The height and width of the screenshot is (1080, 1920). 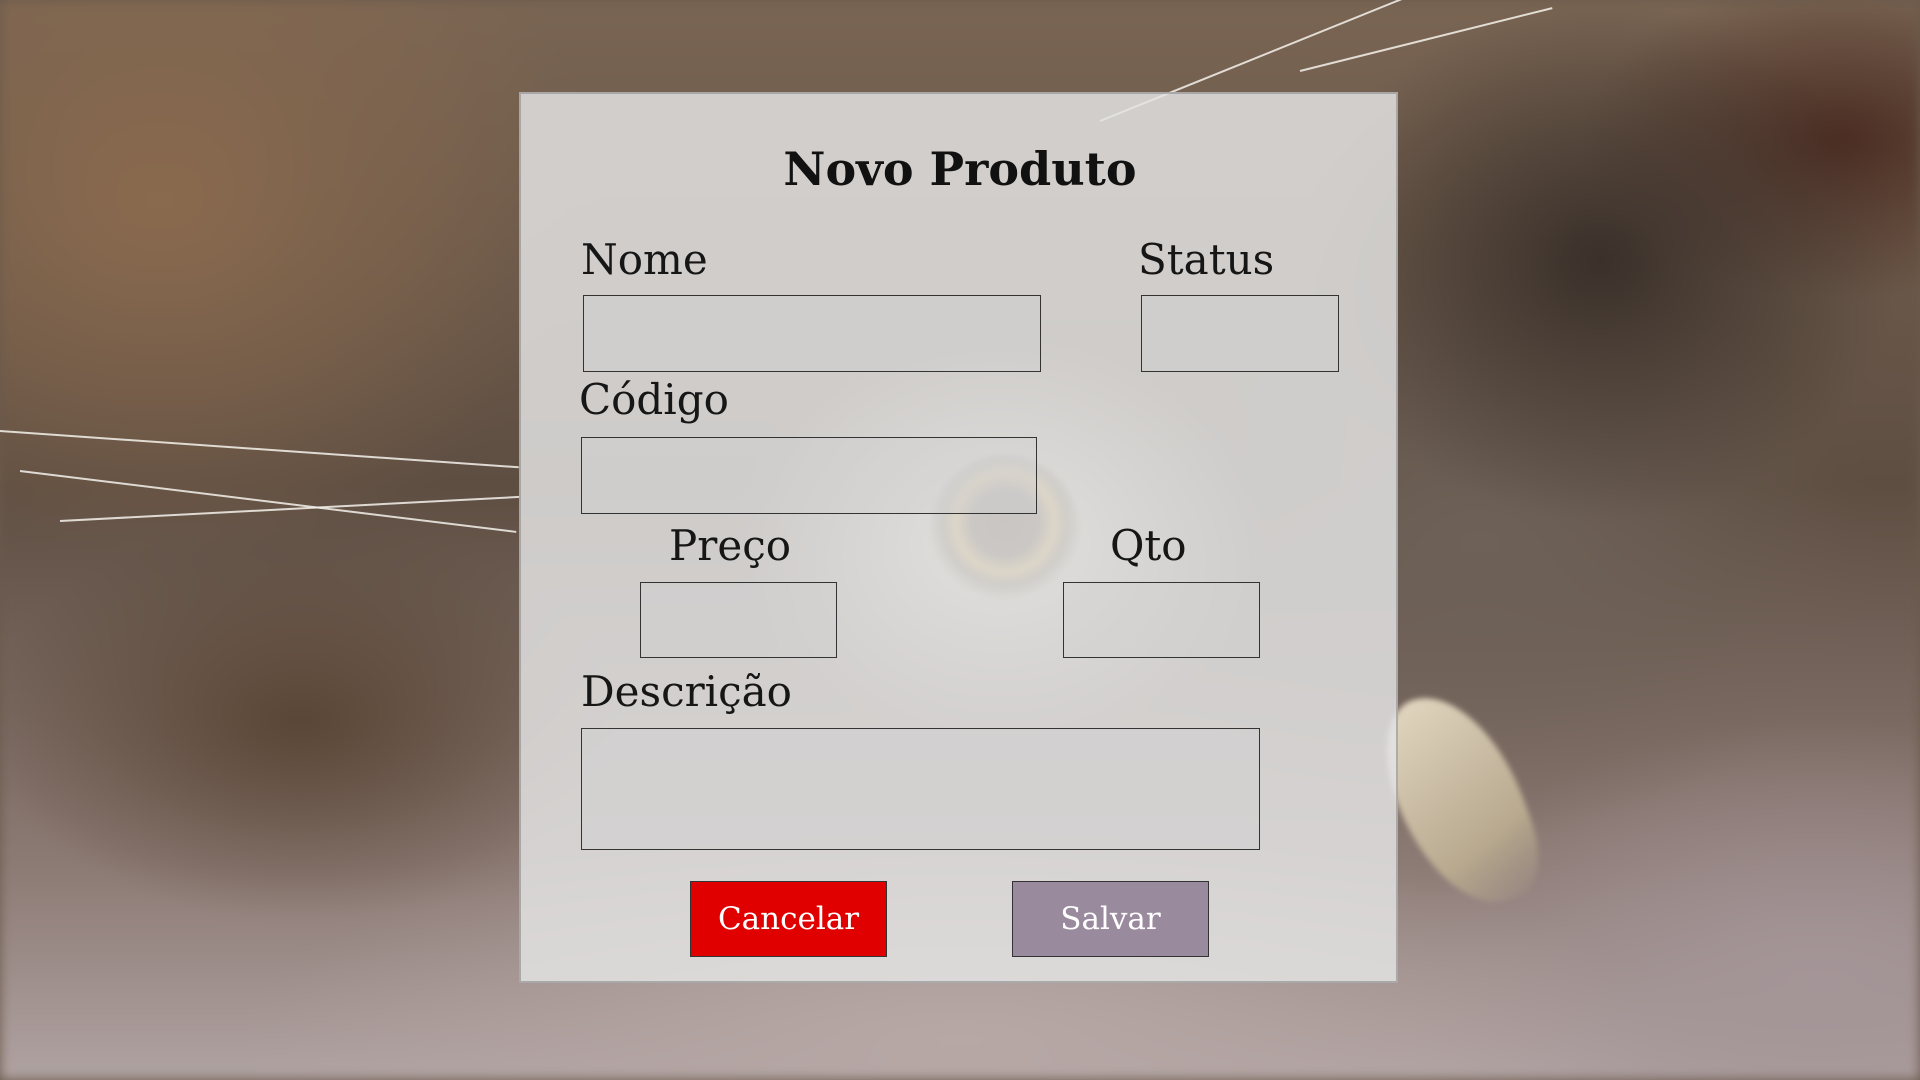 What do you see at coordinates (738, 620) in the screenshot?
I see `preco-input` at bounding box center [738, 620].